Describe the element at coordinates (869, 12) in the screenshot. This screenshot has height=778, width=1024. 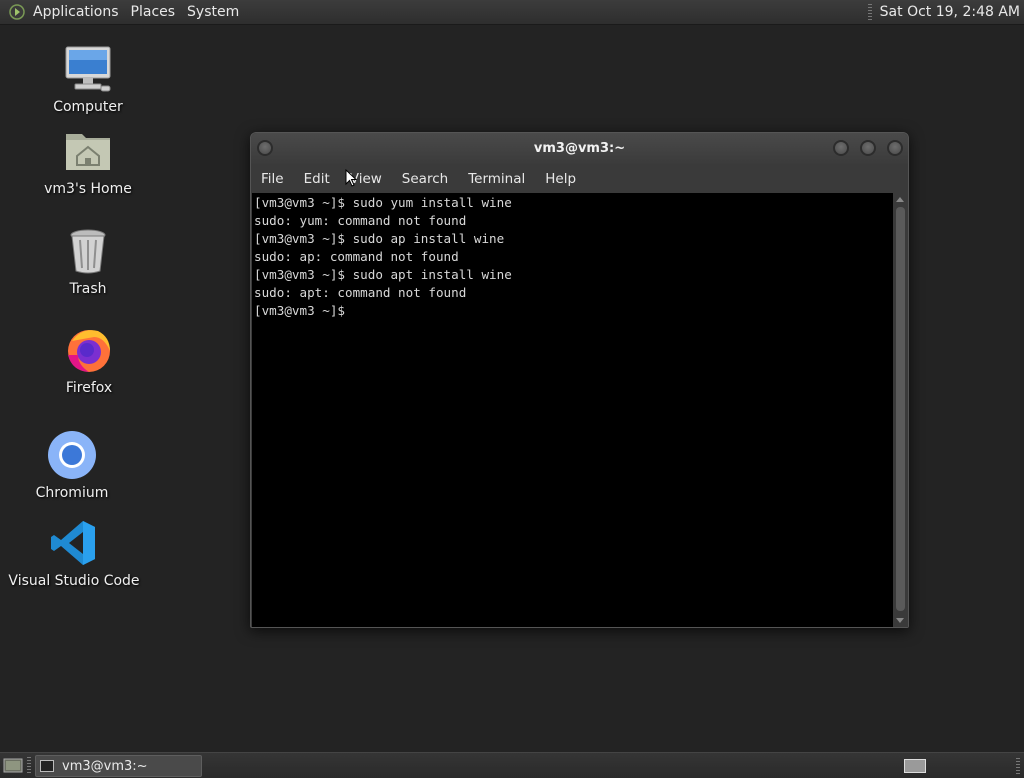
I see `panel-separator` at that location.